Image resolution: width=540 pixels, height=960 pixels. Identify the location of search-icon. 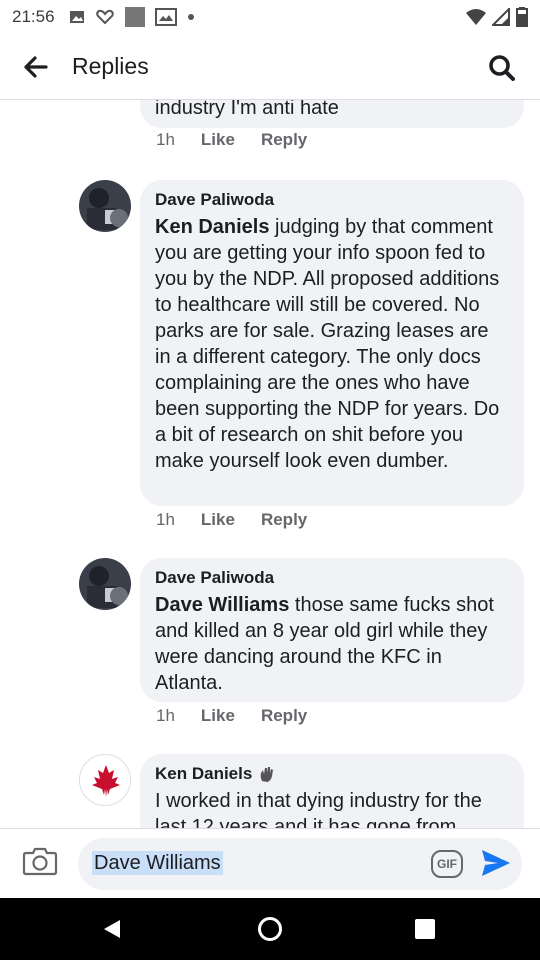
(502, 68).